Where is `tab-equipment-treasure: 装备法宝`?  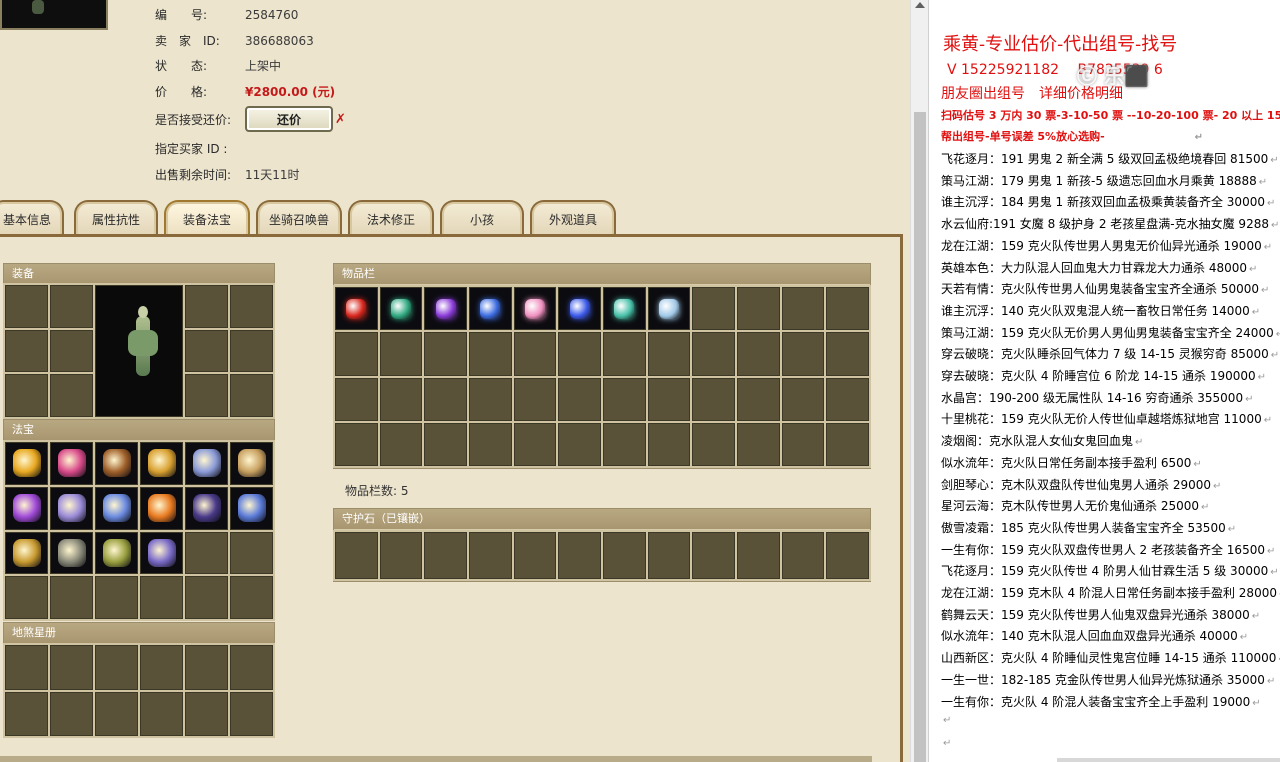
tab-equipment-treasure: 装备法宝 is located at coordinates (207, 218).